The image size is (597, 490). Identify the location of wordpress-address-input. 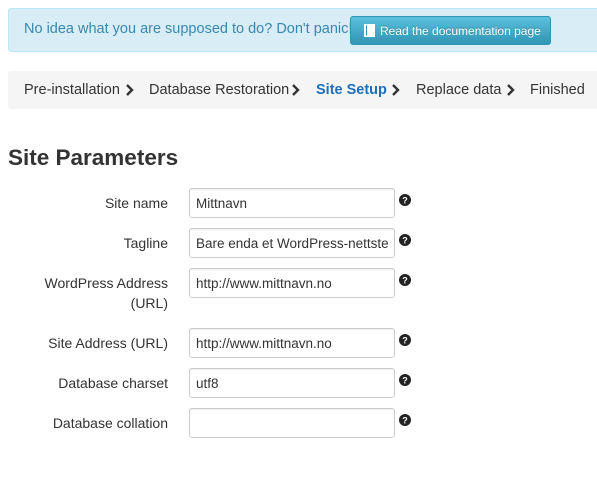
(292, 283).